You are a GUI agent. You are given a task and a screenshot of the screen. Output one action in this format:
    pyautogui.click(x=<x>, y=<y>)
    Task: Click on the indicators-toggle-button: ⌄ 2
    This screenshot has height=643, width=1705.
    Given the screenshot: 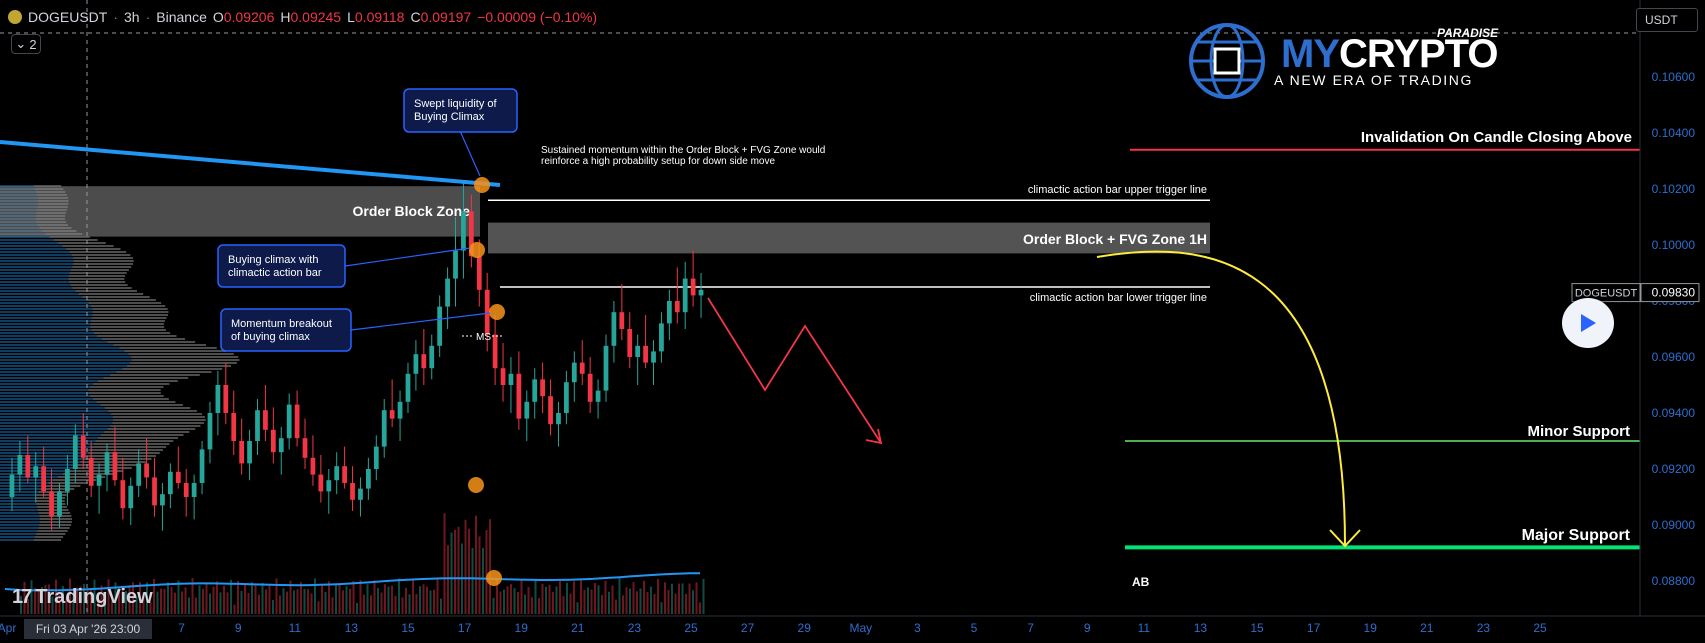 What is the action you would take?
    pyautogui.click(x=26, y=44)
    